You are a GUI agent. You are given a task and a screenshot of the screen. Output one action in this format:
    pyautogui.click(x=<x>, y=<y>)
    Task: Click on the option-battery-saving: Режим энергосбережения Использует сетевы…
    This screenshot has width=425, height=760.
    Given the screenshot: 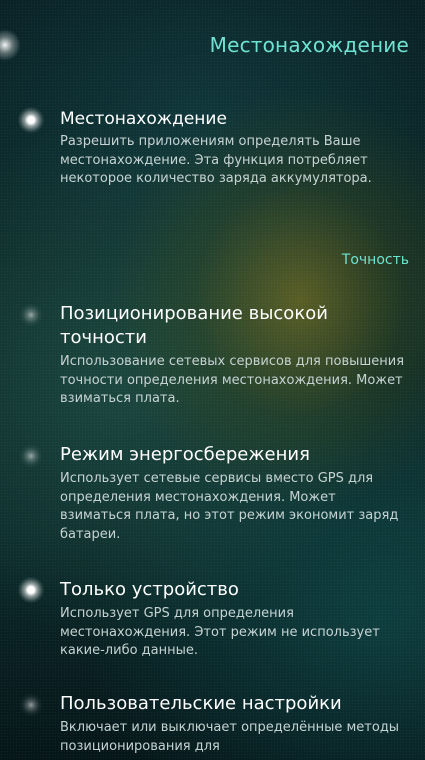 What is the action you would take?
    pyautogui.click(x=211, y=493)
    